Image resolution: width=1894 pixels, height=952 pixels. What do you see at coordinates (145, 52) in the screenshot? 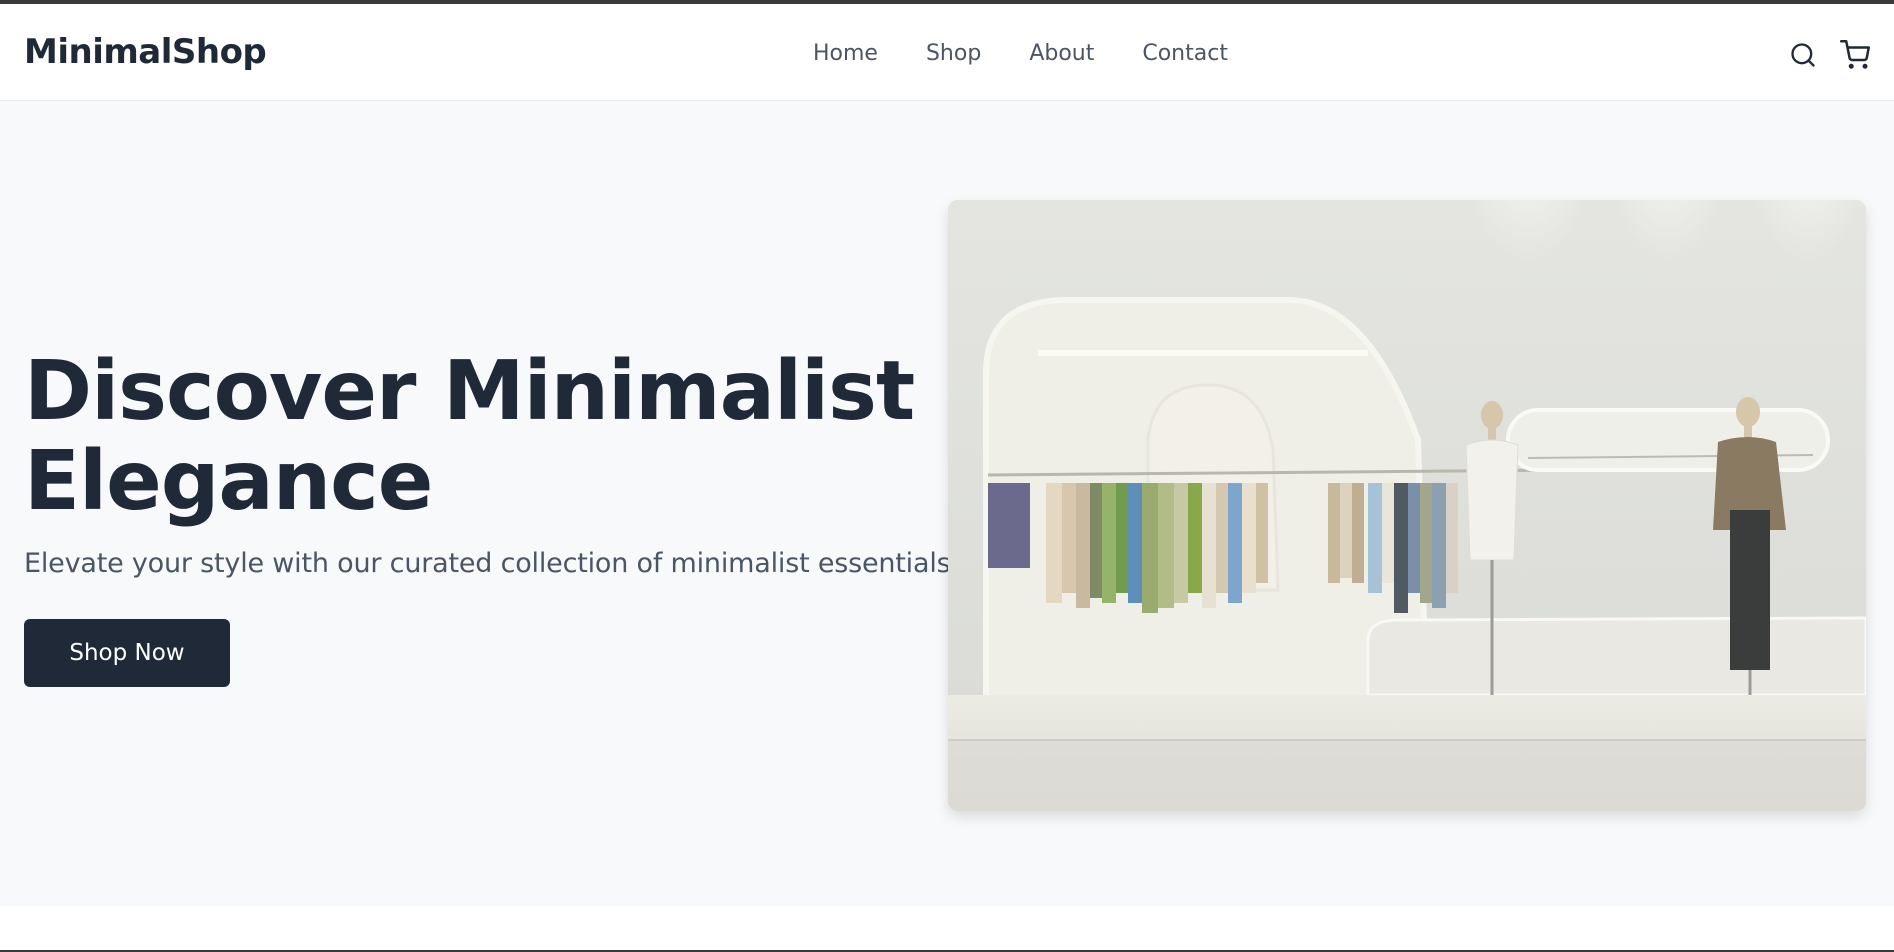
I see `brand-logo: MinimalShop` at bounding box center [145, 52].